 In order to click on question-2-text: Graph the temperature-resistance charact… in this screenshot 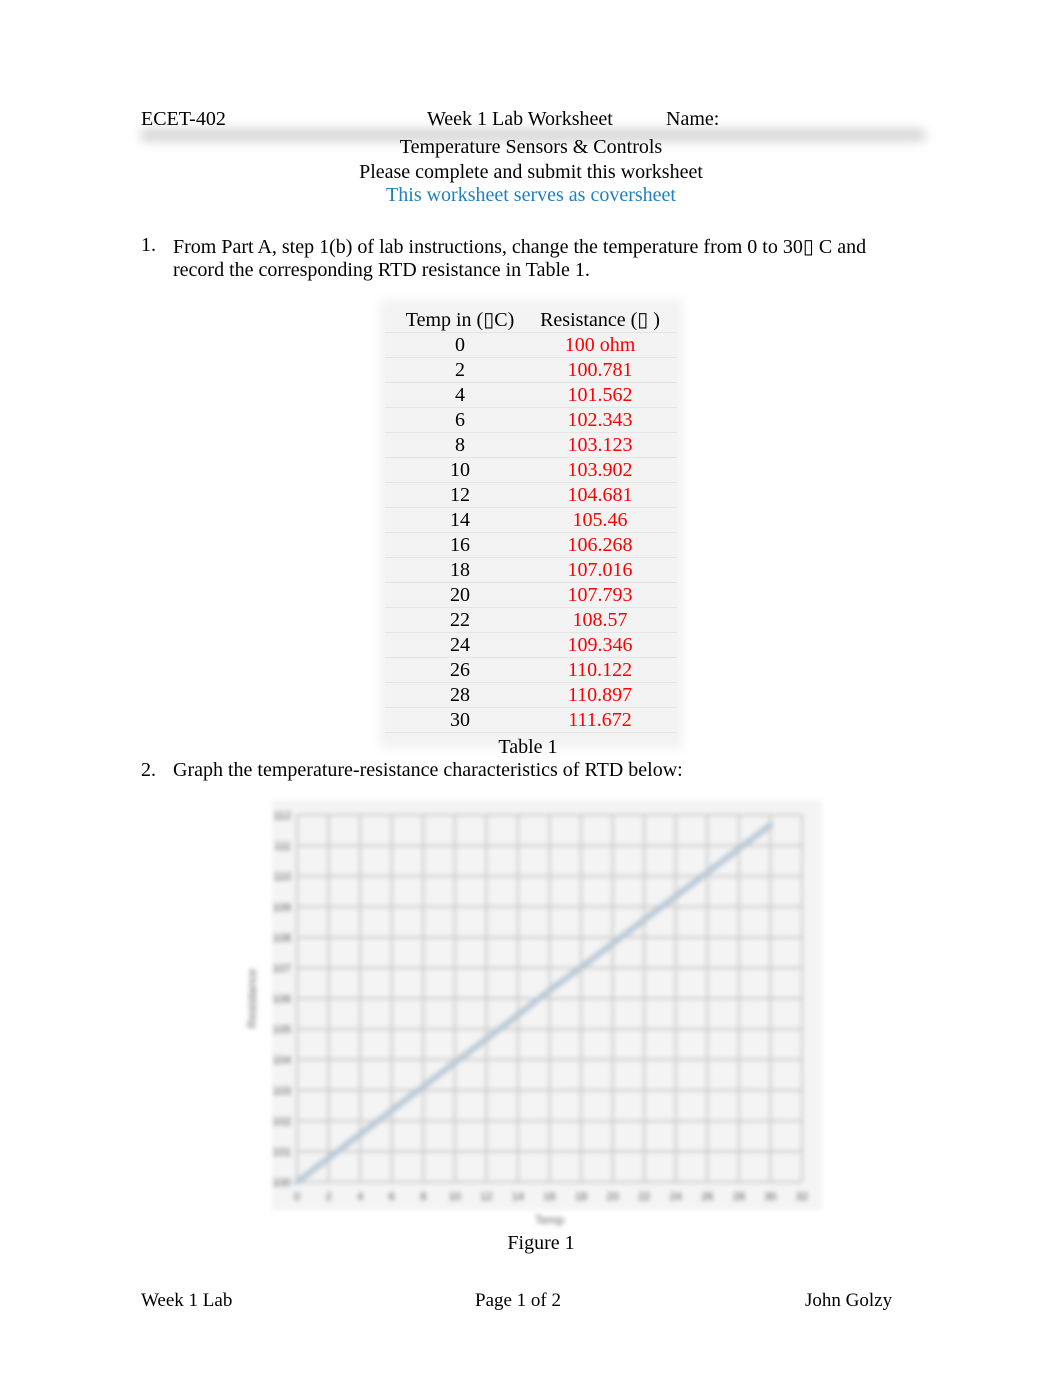, I will do `click(428, 770)`.